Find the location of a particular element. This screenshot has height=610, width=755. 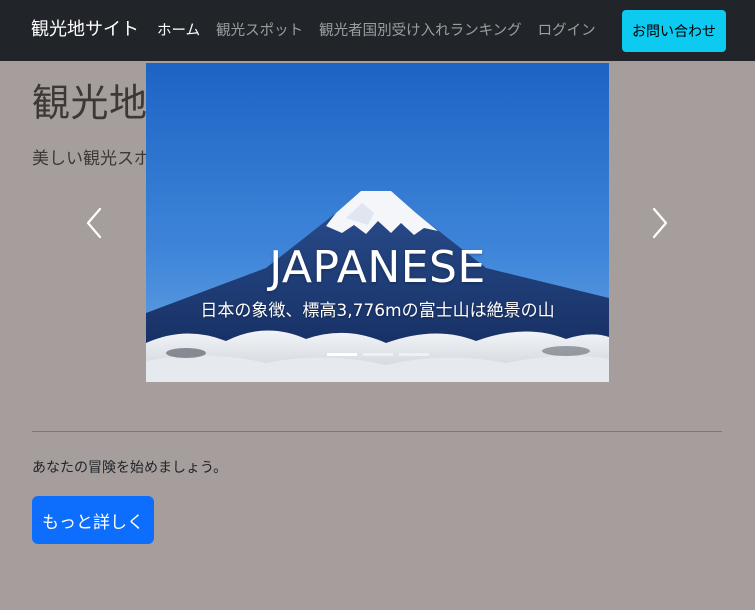

carousel-indicators is located at coordinates (377, 354).